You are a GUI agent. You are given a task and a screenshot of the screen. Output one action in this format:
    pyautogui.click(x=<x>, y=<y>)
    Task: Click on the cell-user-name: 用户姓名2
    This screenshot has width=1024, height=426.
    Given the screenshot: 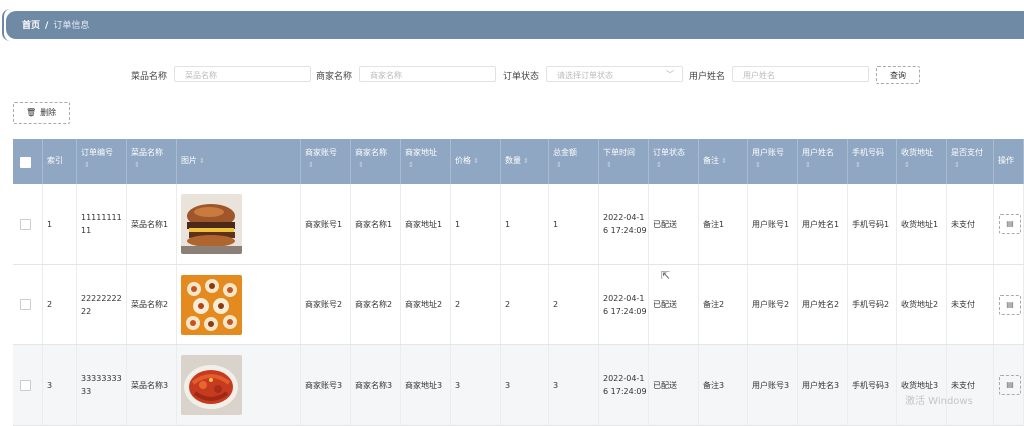 What is the action you would take?
    pyautogui.click(x=823, y=304)
    